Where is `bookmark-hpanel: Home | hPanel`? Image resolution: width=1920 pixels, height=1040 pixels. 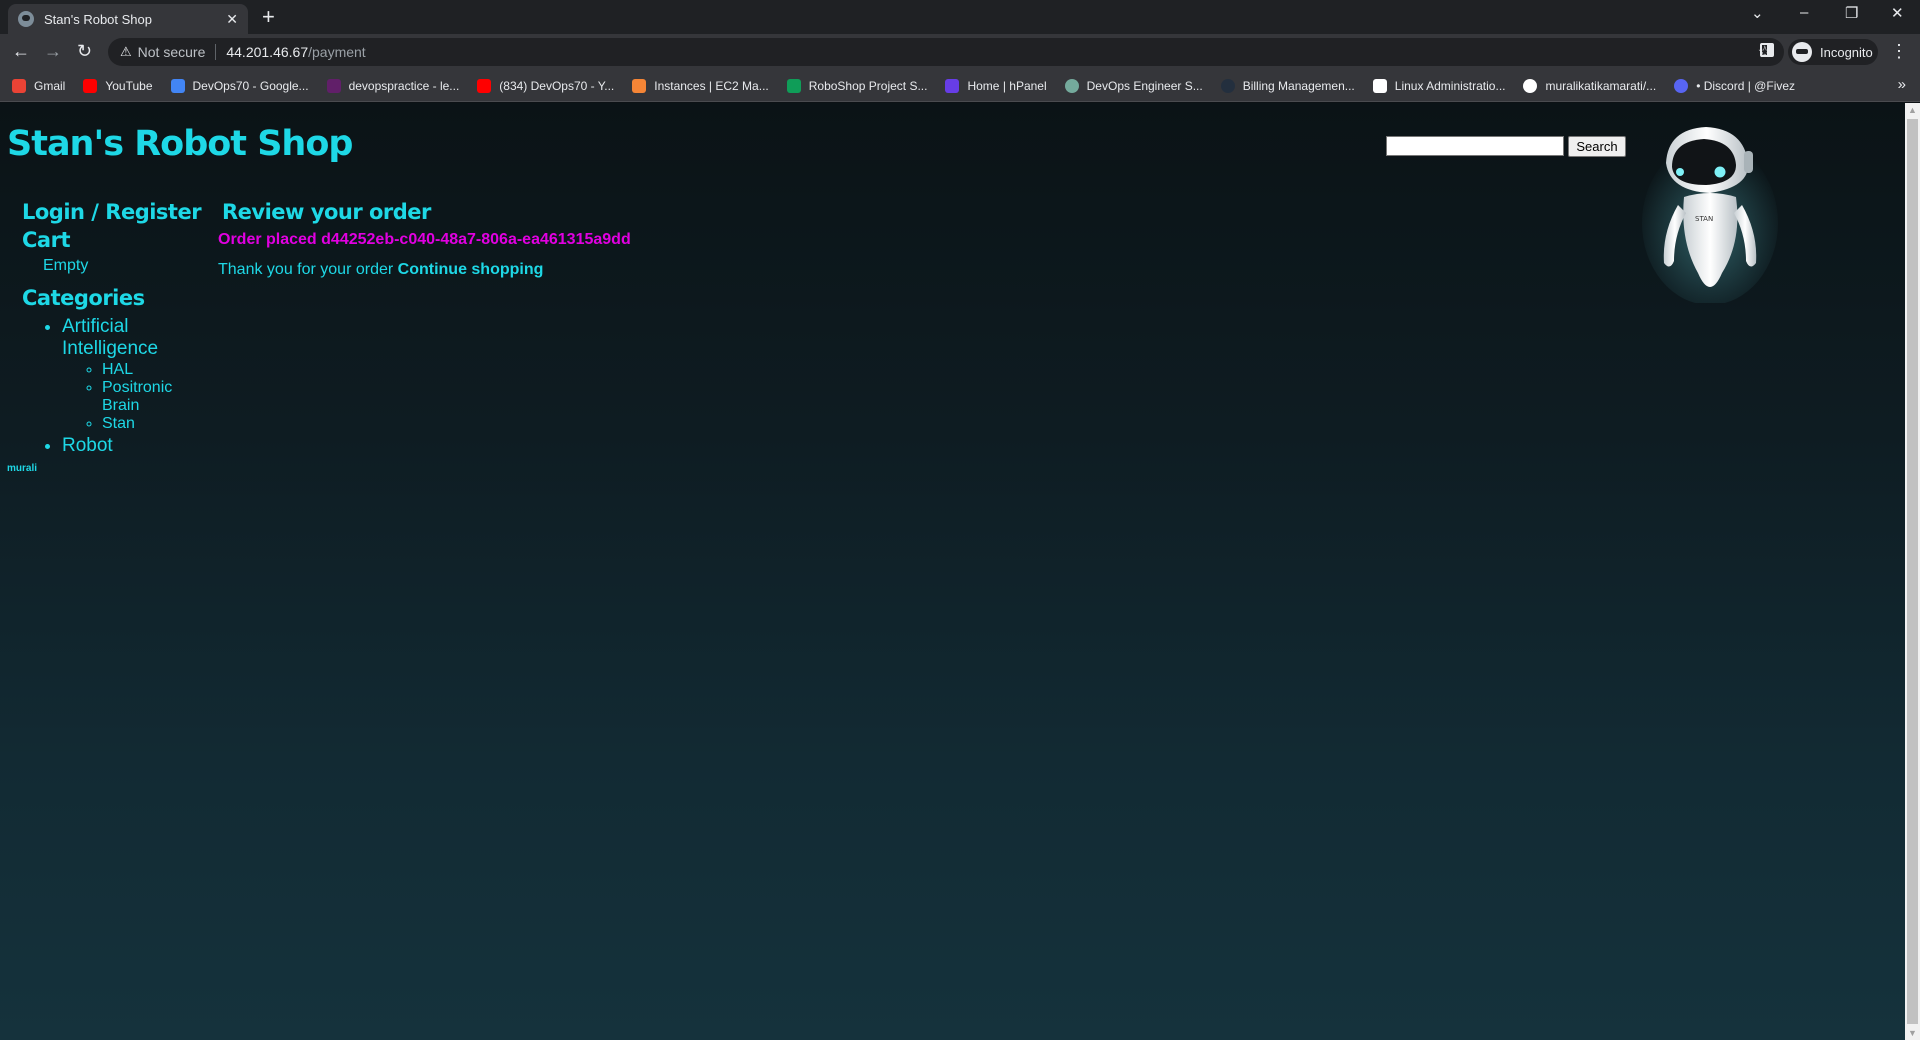
bookmark-hpanel: Home | hPanel is located at coordinates (996, 85).